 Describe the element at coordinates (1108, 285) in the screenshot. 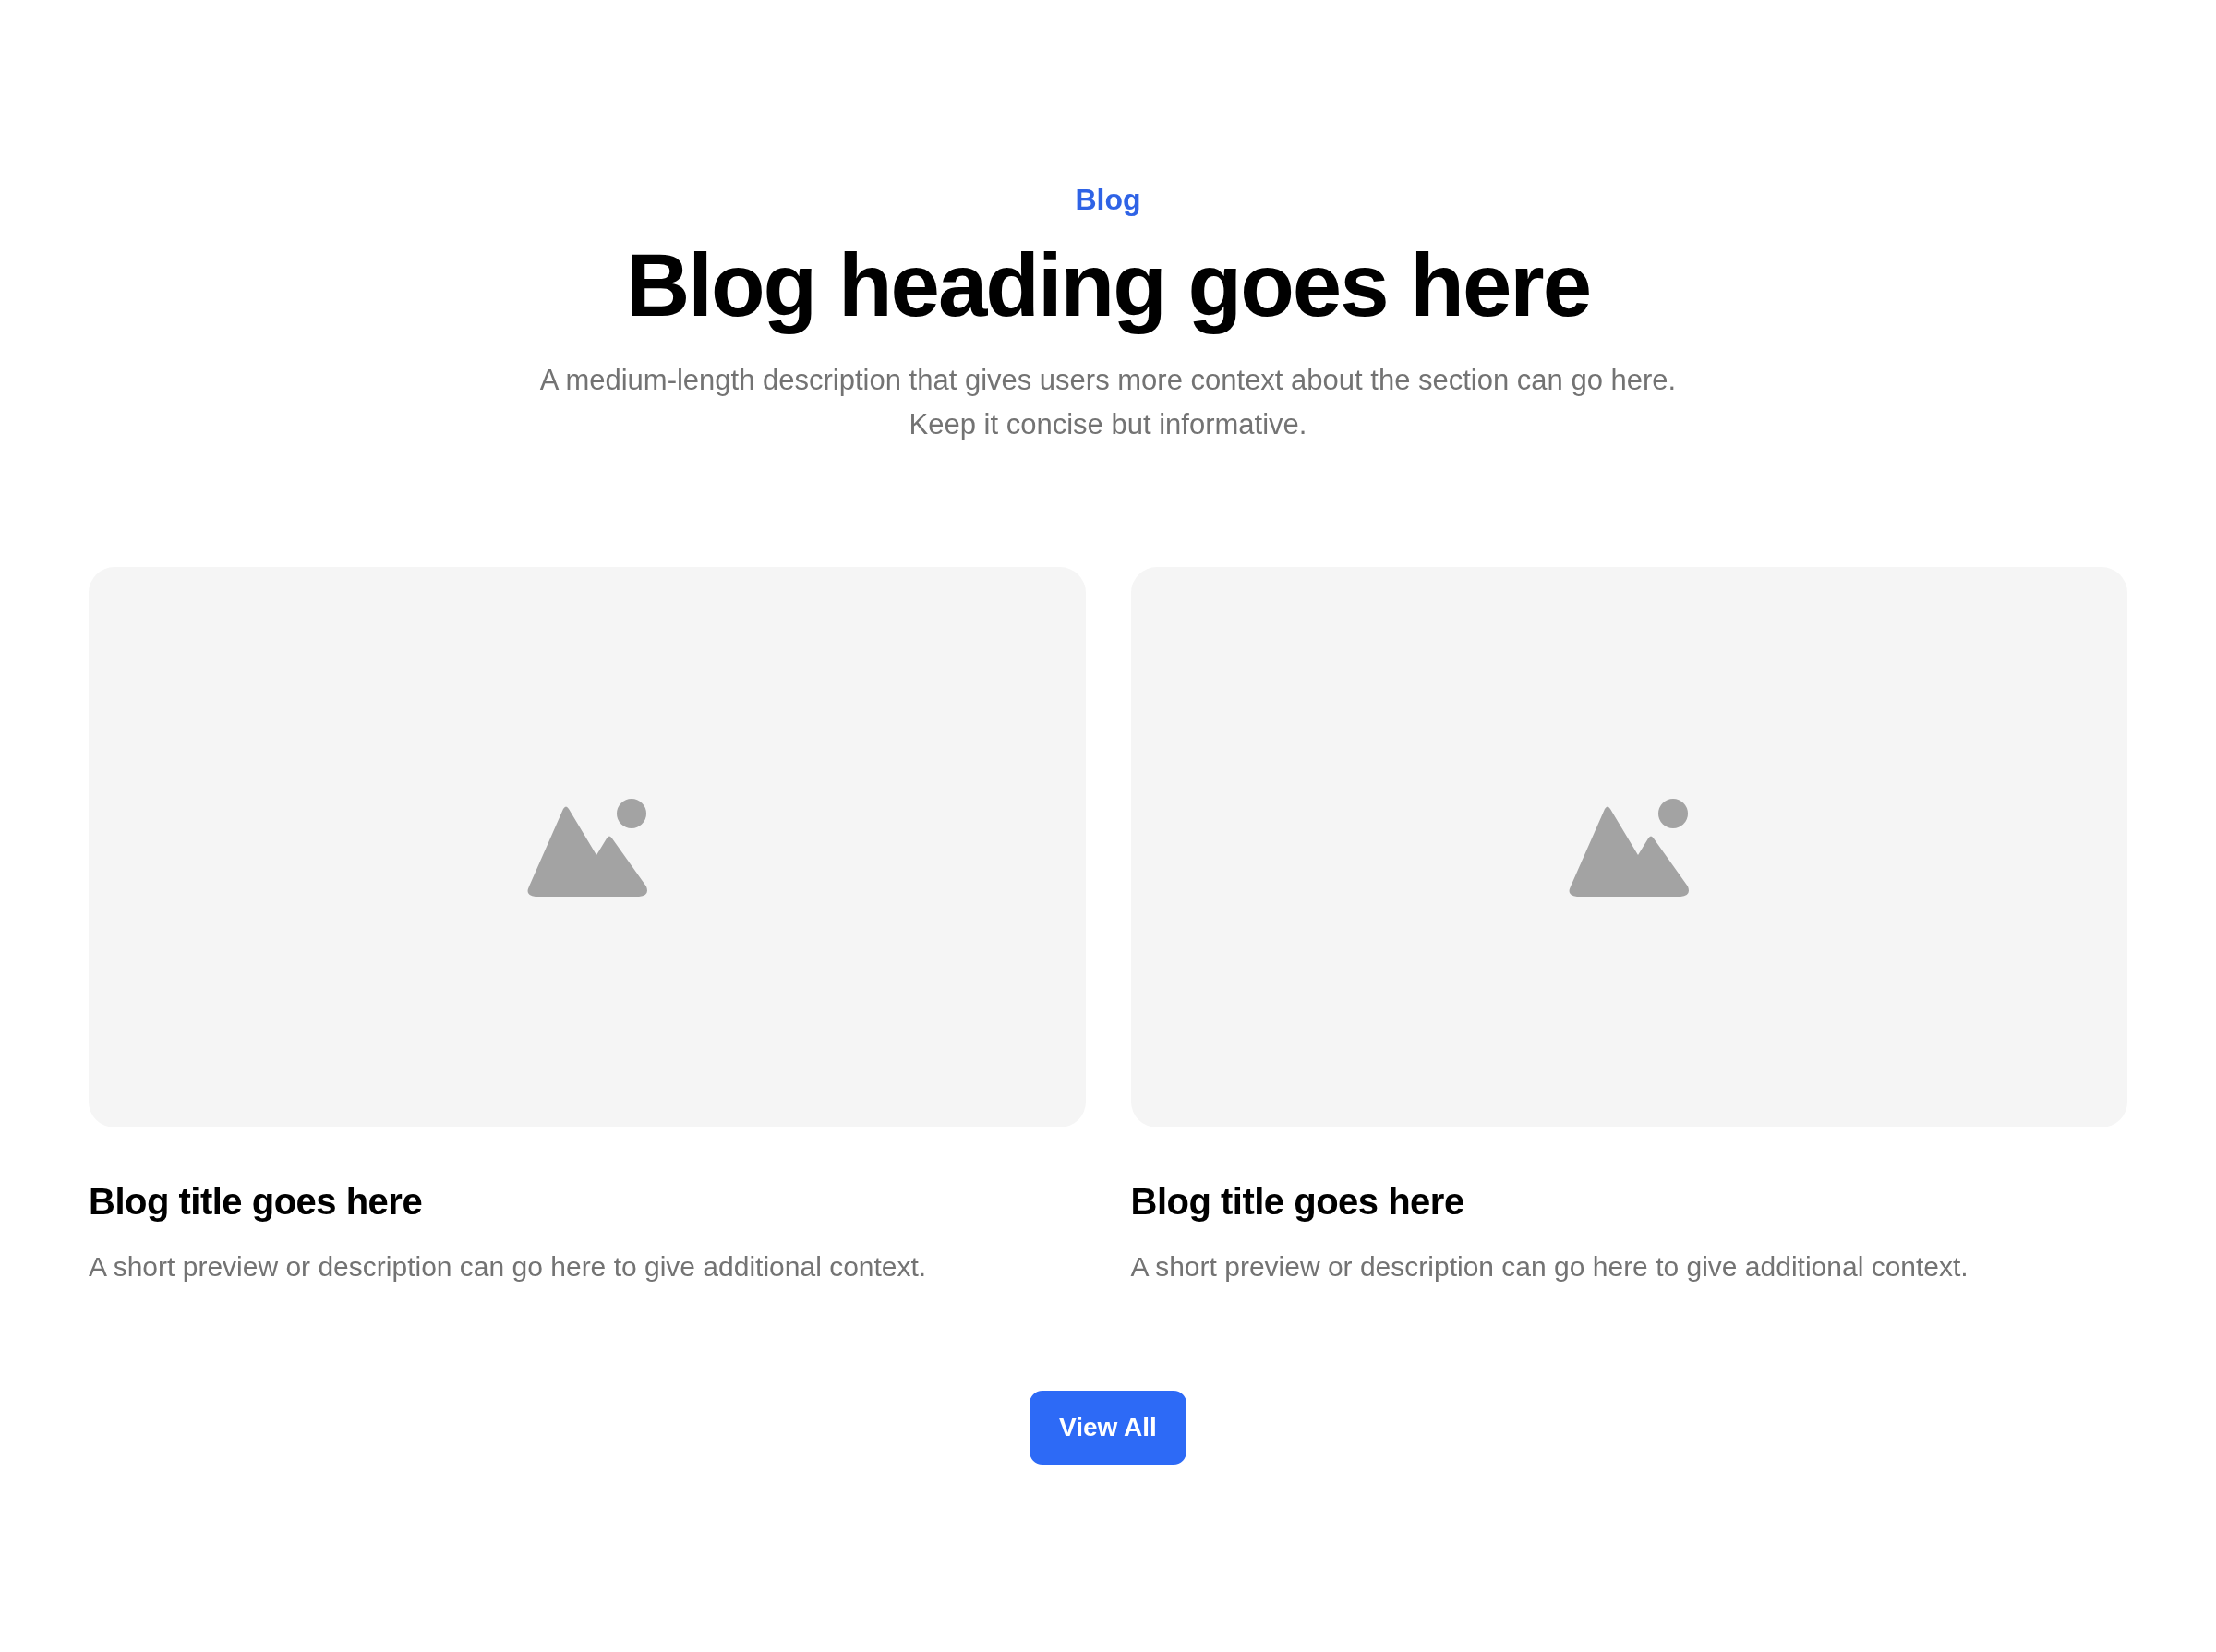

I see `section-heading: Blog heading goes here` at that location.